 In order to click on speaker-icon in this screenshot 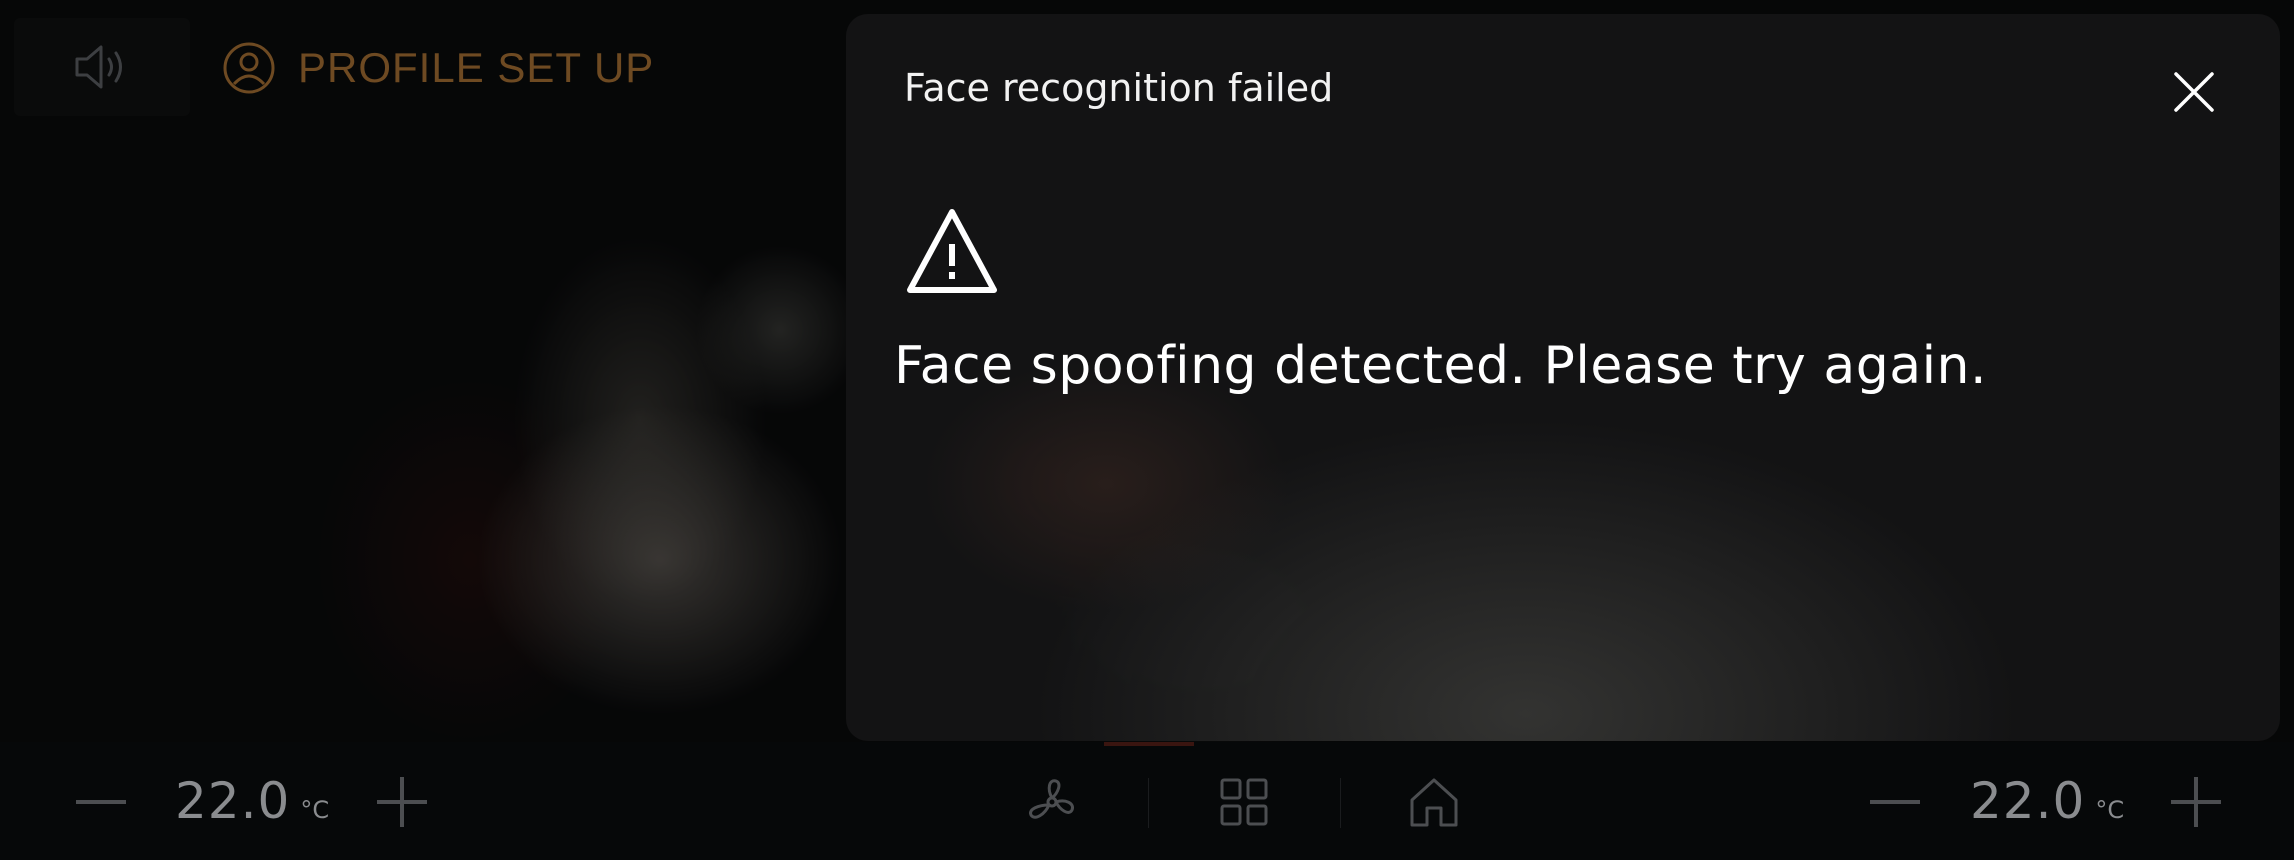, I will do `click(98, 67)`.